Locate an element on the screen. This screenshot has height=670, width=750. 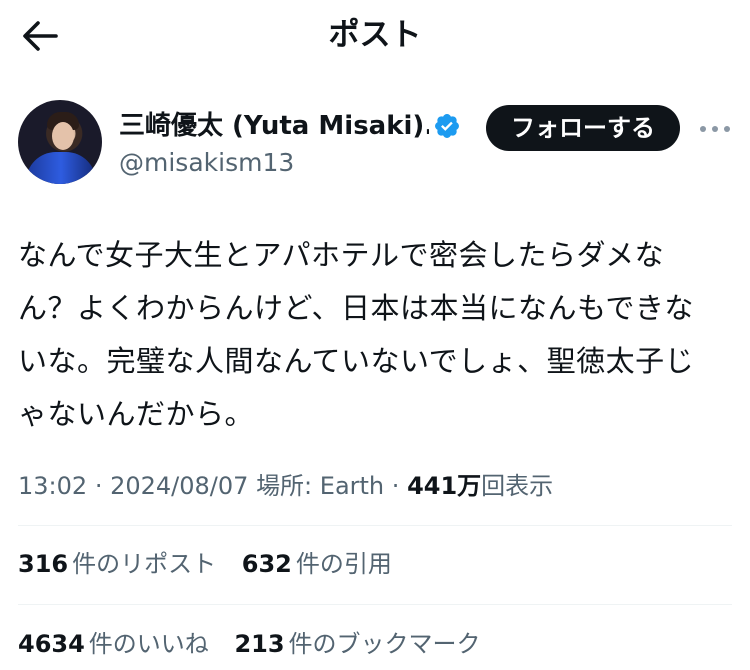
top-bar: ポスト is located at coordinates (375, 35).